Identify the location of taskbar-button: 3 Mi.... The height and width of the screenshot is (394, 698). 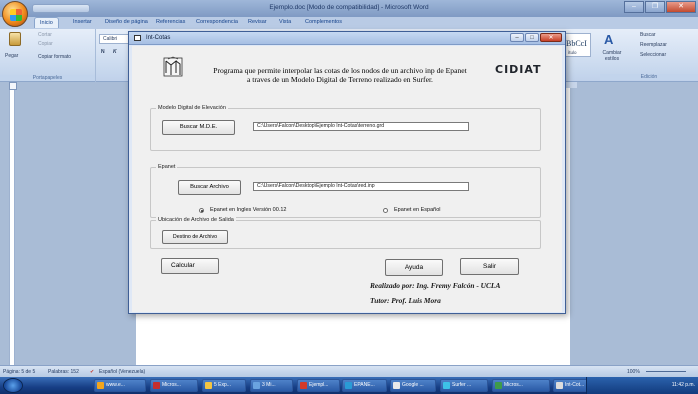
(271, 385).